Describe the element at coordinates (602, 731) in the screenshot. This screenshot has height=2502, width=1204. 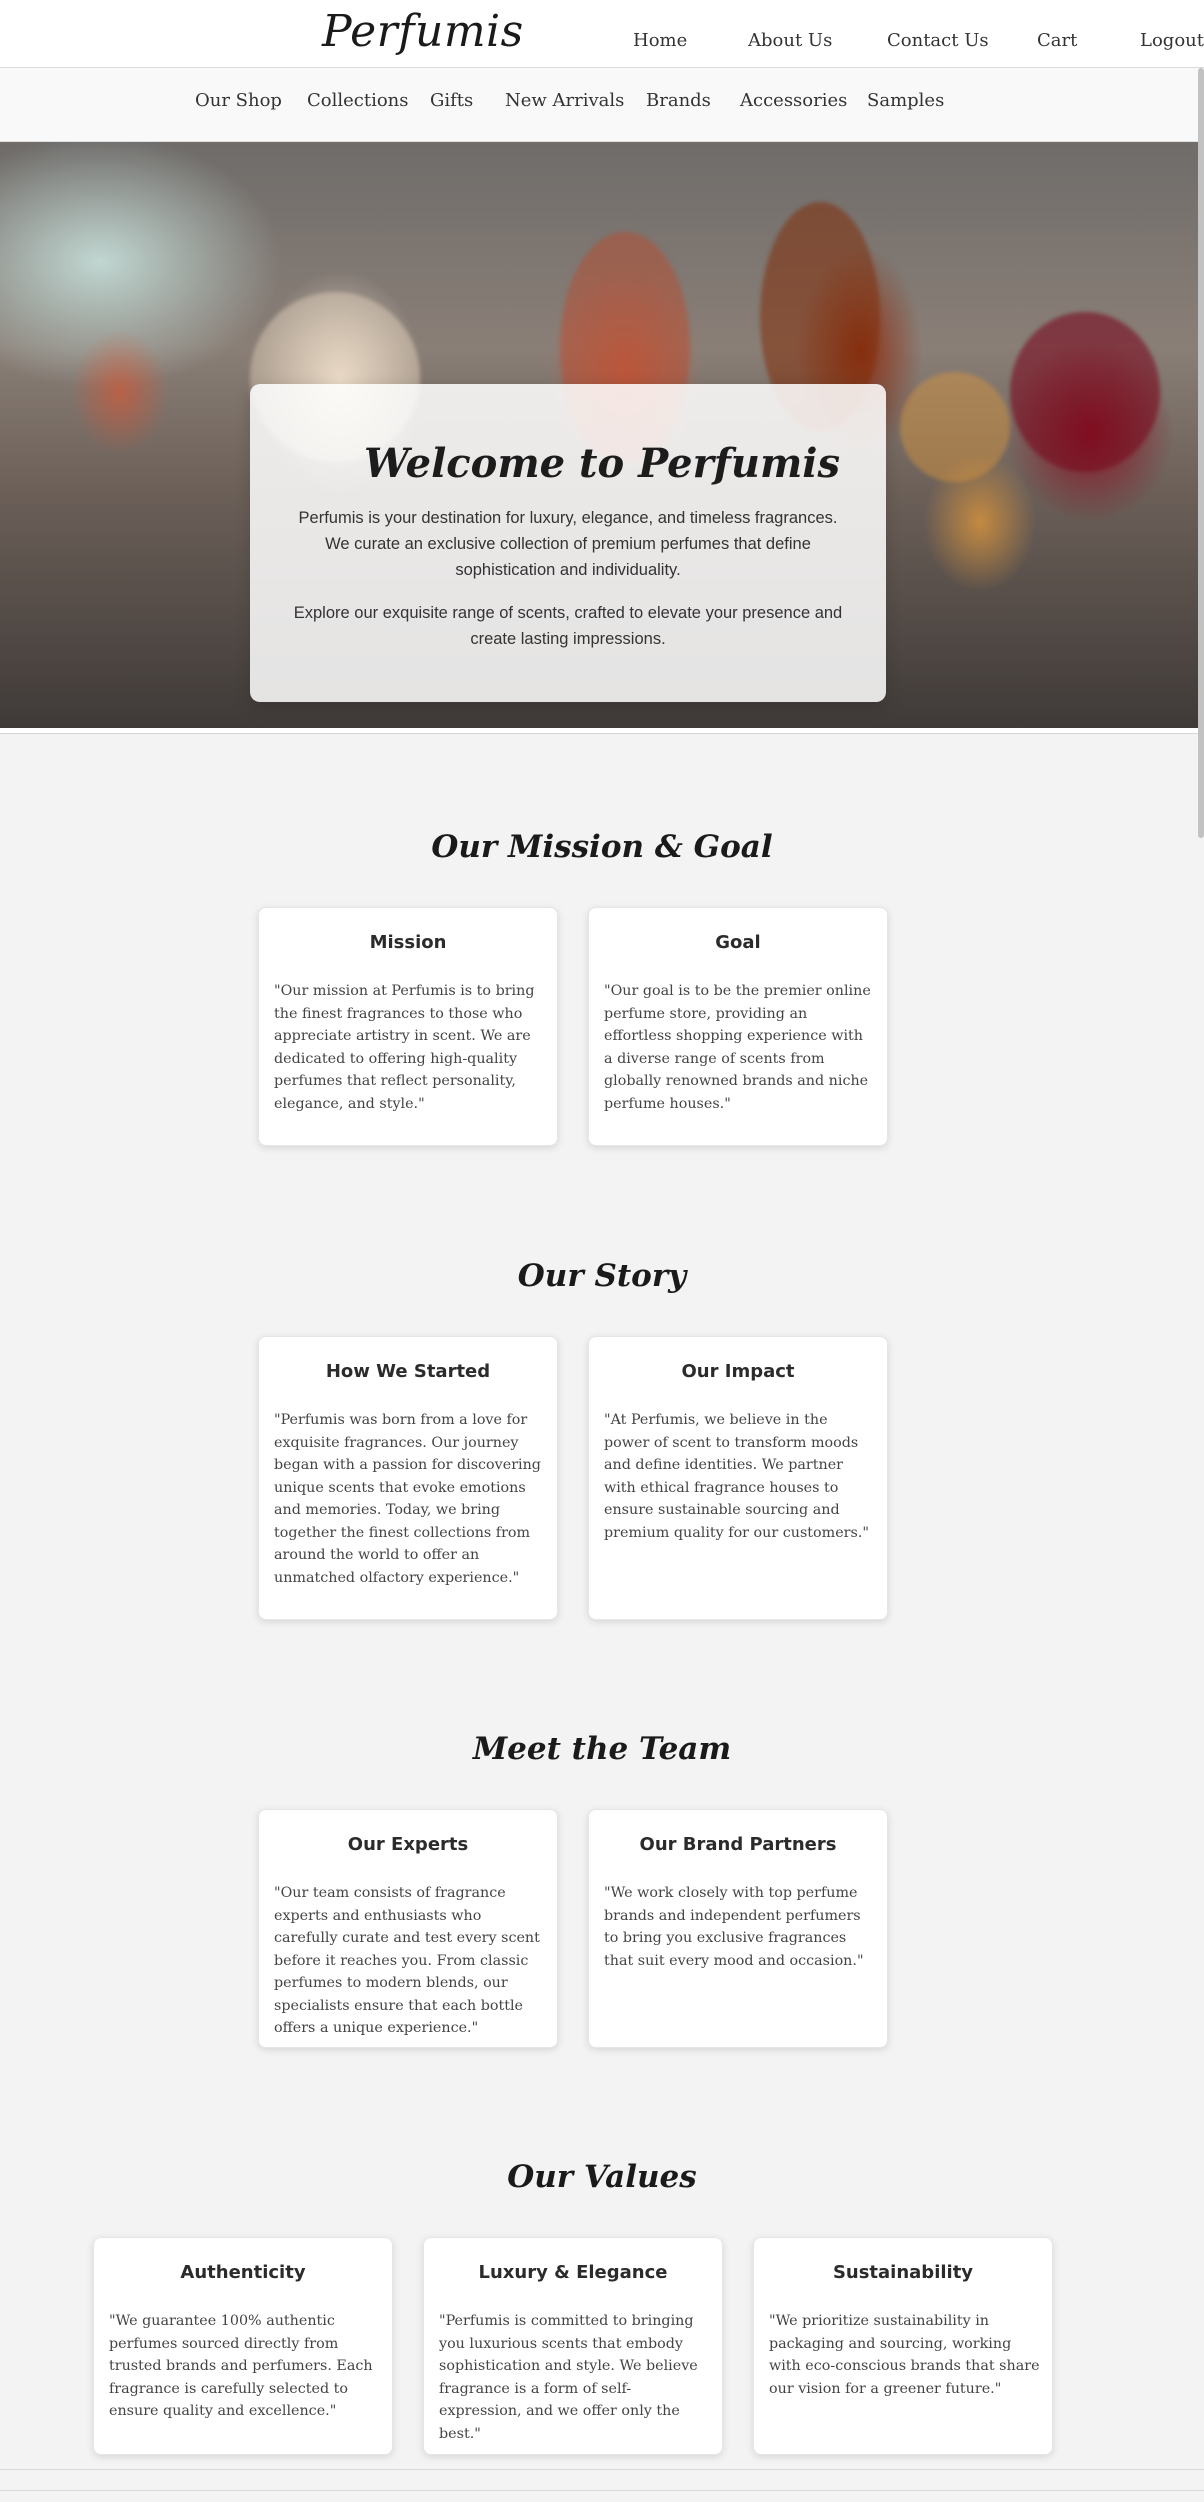
I see `hero-divider` at that location.